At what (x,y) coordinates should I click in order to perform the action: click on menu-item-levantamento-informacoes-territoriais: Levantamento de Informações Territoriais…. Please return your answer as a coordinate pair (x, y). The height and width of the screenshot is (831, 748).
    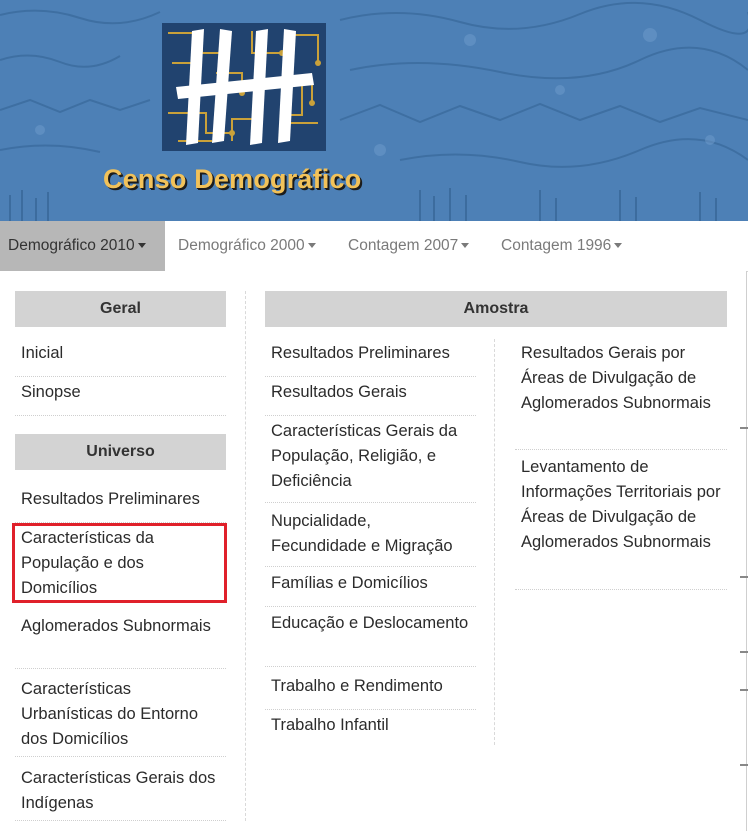
    Looking at the image, I should click on (621, 522).